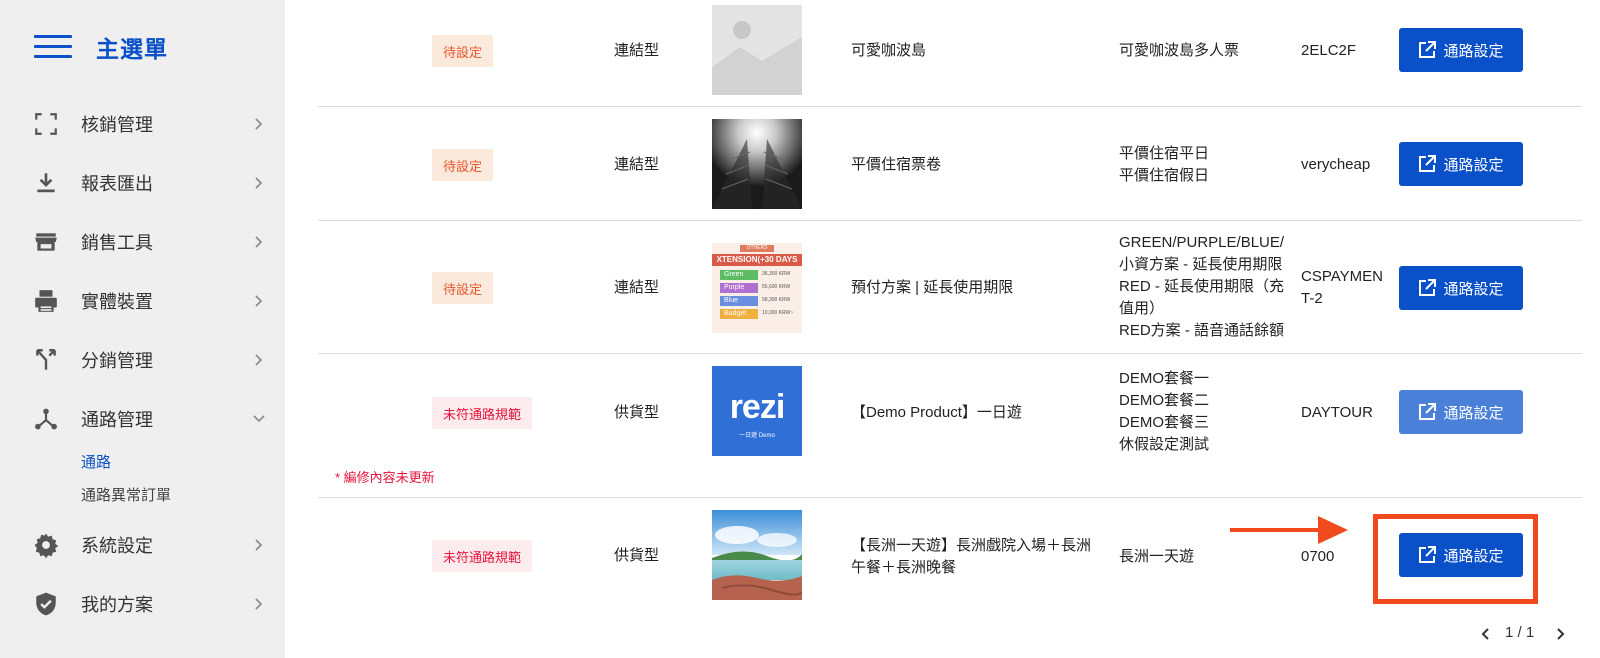  I want to click on sidebar-item-label: 系統設定, so click(117, 546).